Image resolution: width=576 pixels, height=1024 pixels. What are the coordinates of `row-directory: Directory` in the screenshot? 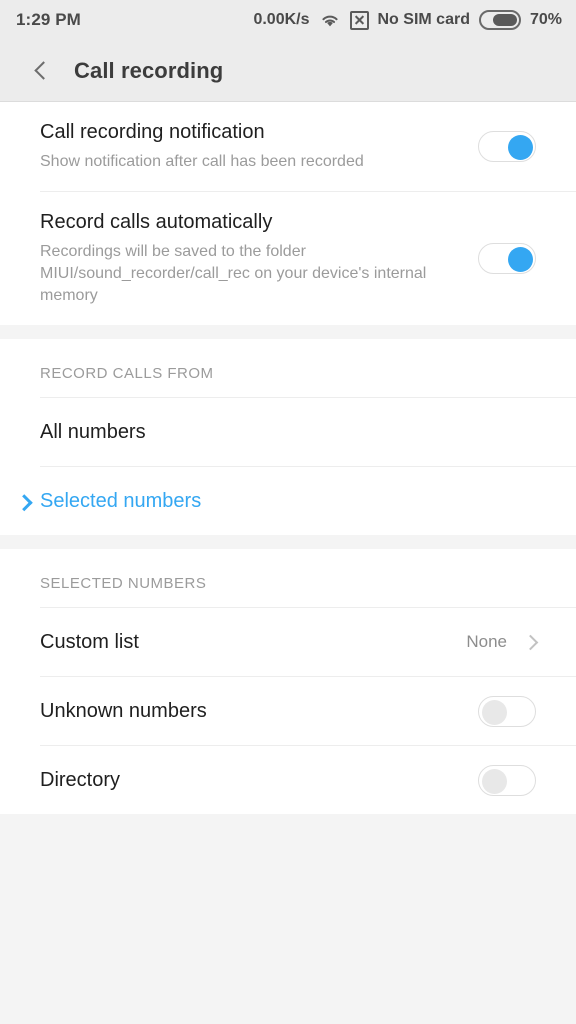 It's located at (288, 780).